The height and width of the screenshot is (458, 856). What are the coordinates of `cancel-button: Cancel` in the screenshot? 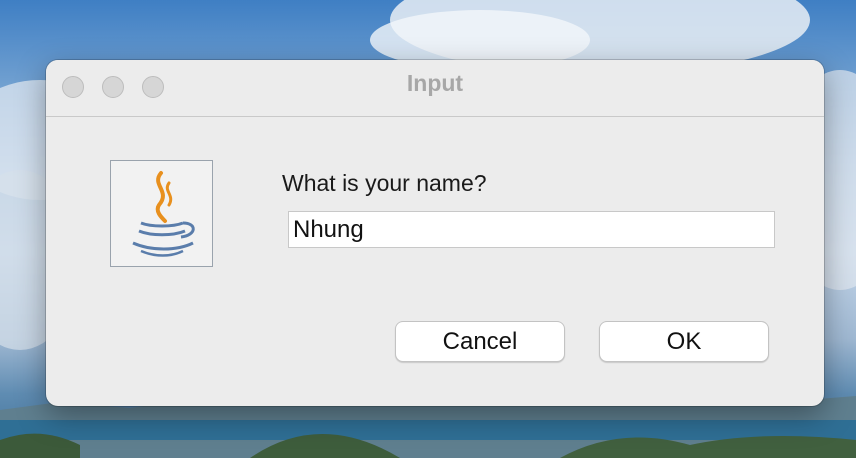 It's located at (480, 341).